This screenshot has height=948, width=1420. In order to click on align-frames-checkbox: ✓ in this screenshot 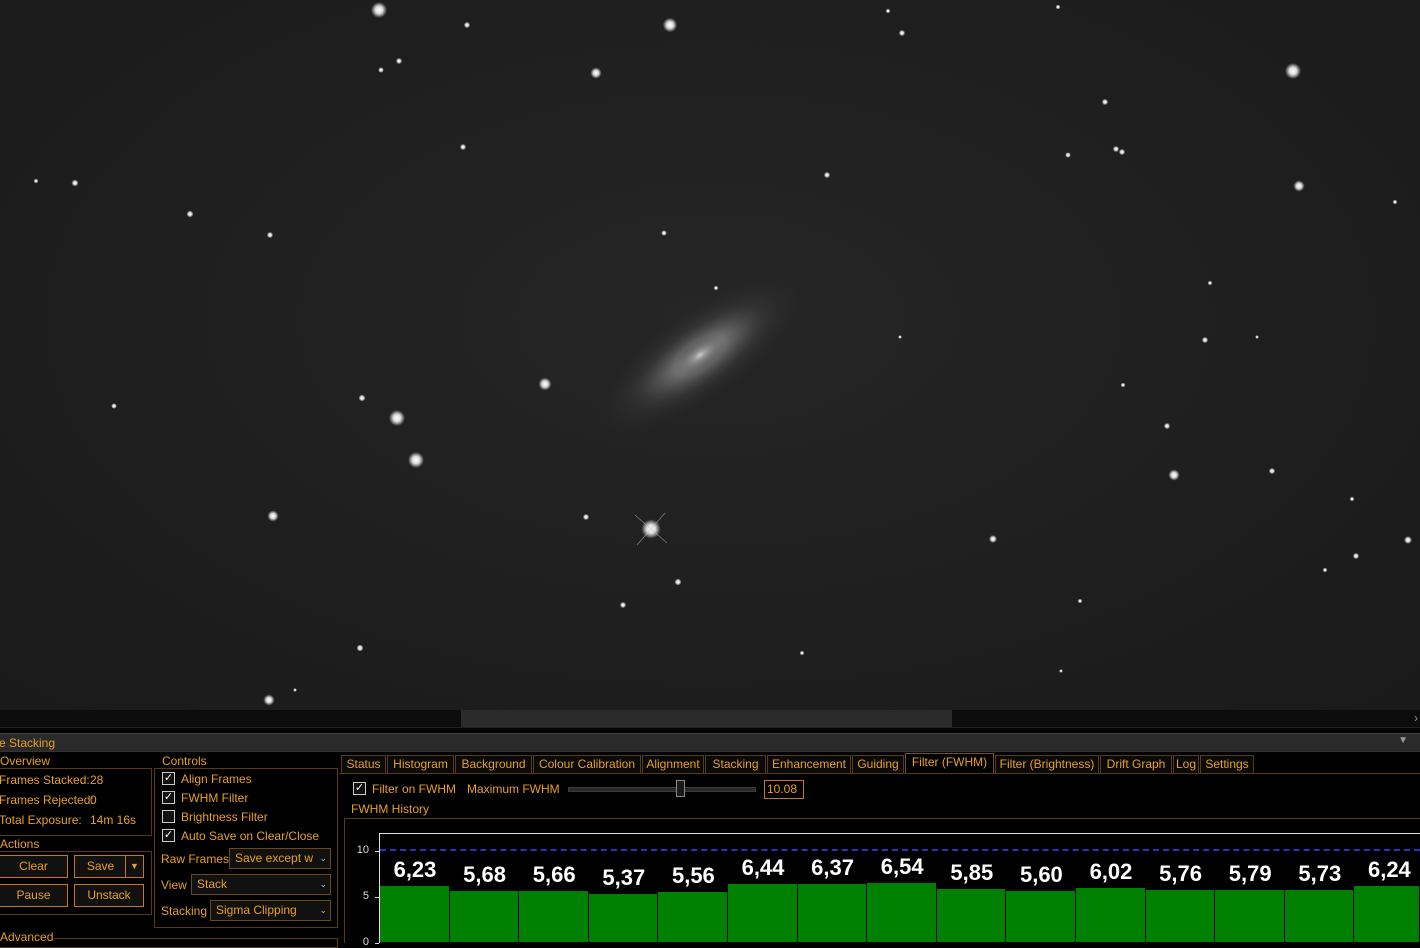, I will do `click(168, 778)`.